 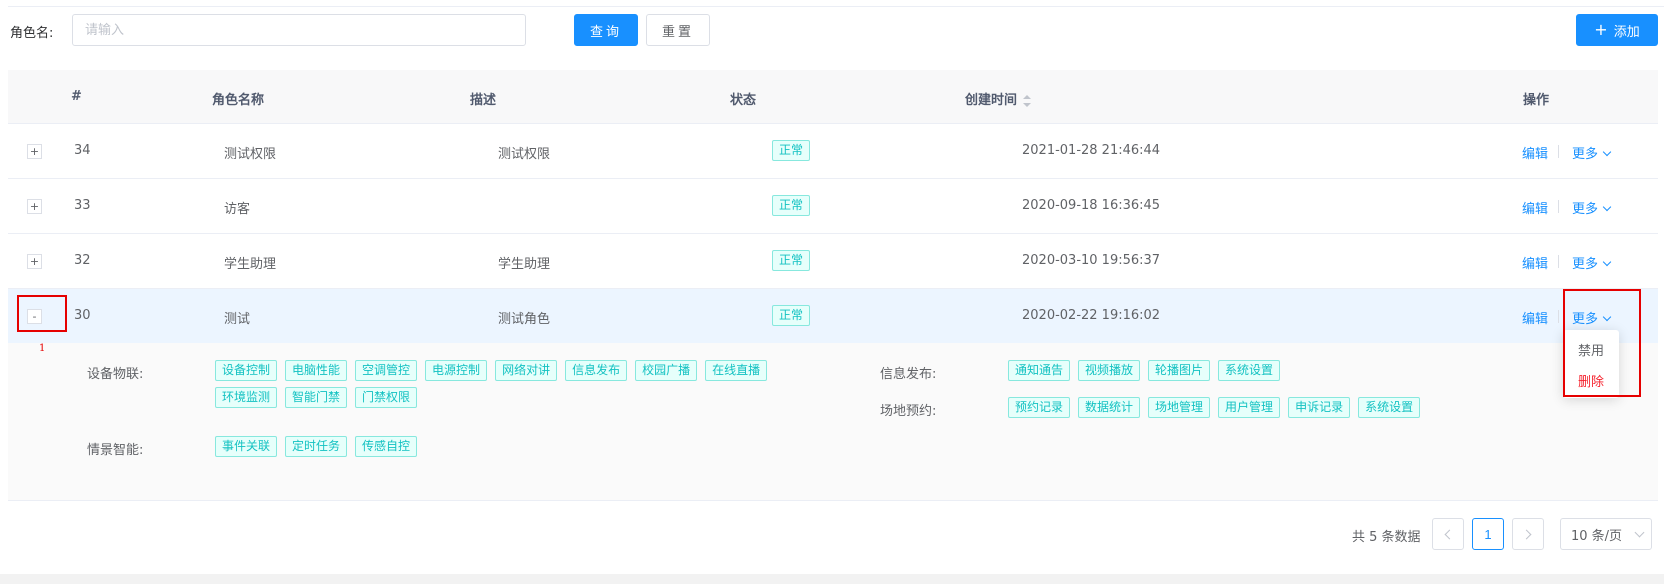 What do you see at coordinates (1179, 370) in the screenshot?
I see `permission-tag: 轮播图片` at bounding box center [1179, 370].